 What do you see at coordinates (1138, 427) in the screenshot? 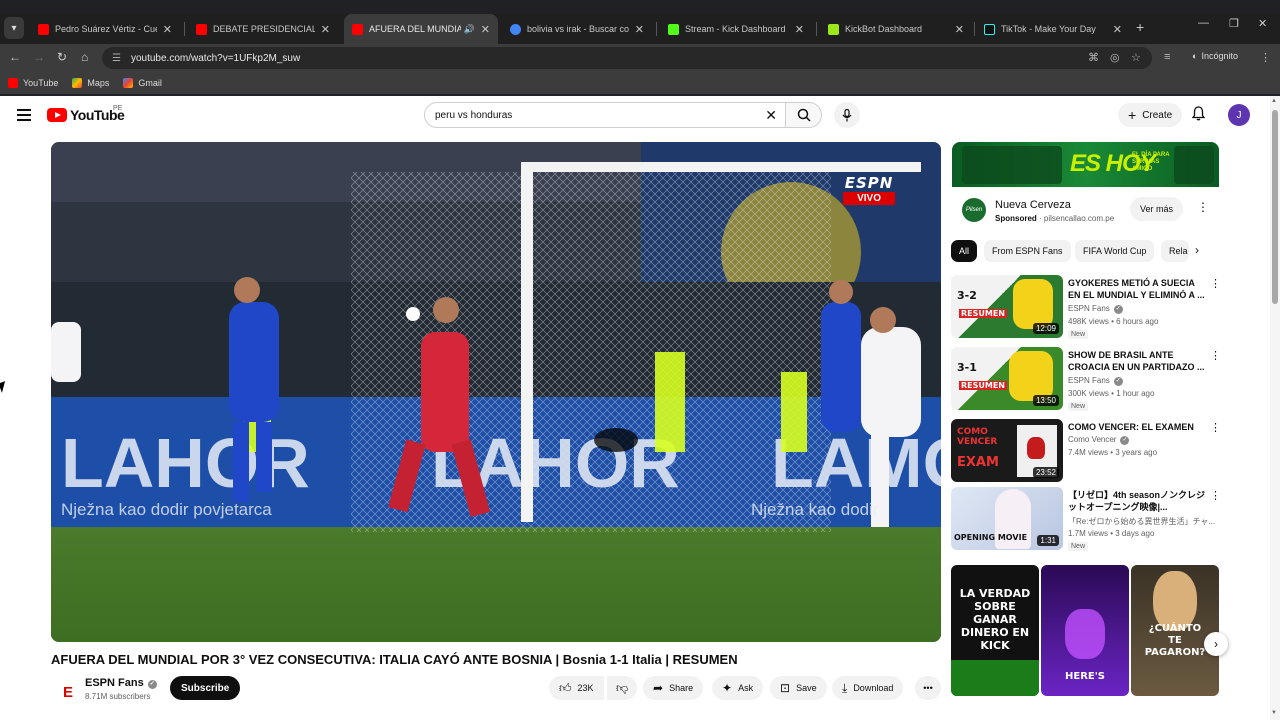
I see `video-title: COMO VENCER: EL EXAMEN` at bounding box center [1138, 427].